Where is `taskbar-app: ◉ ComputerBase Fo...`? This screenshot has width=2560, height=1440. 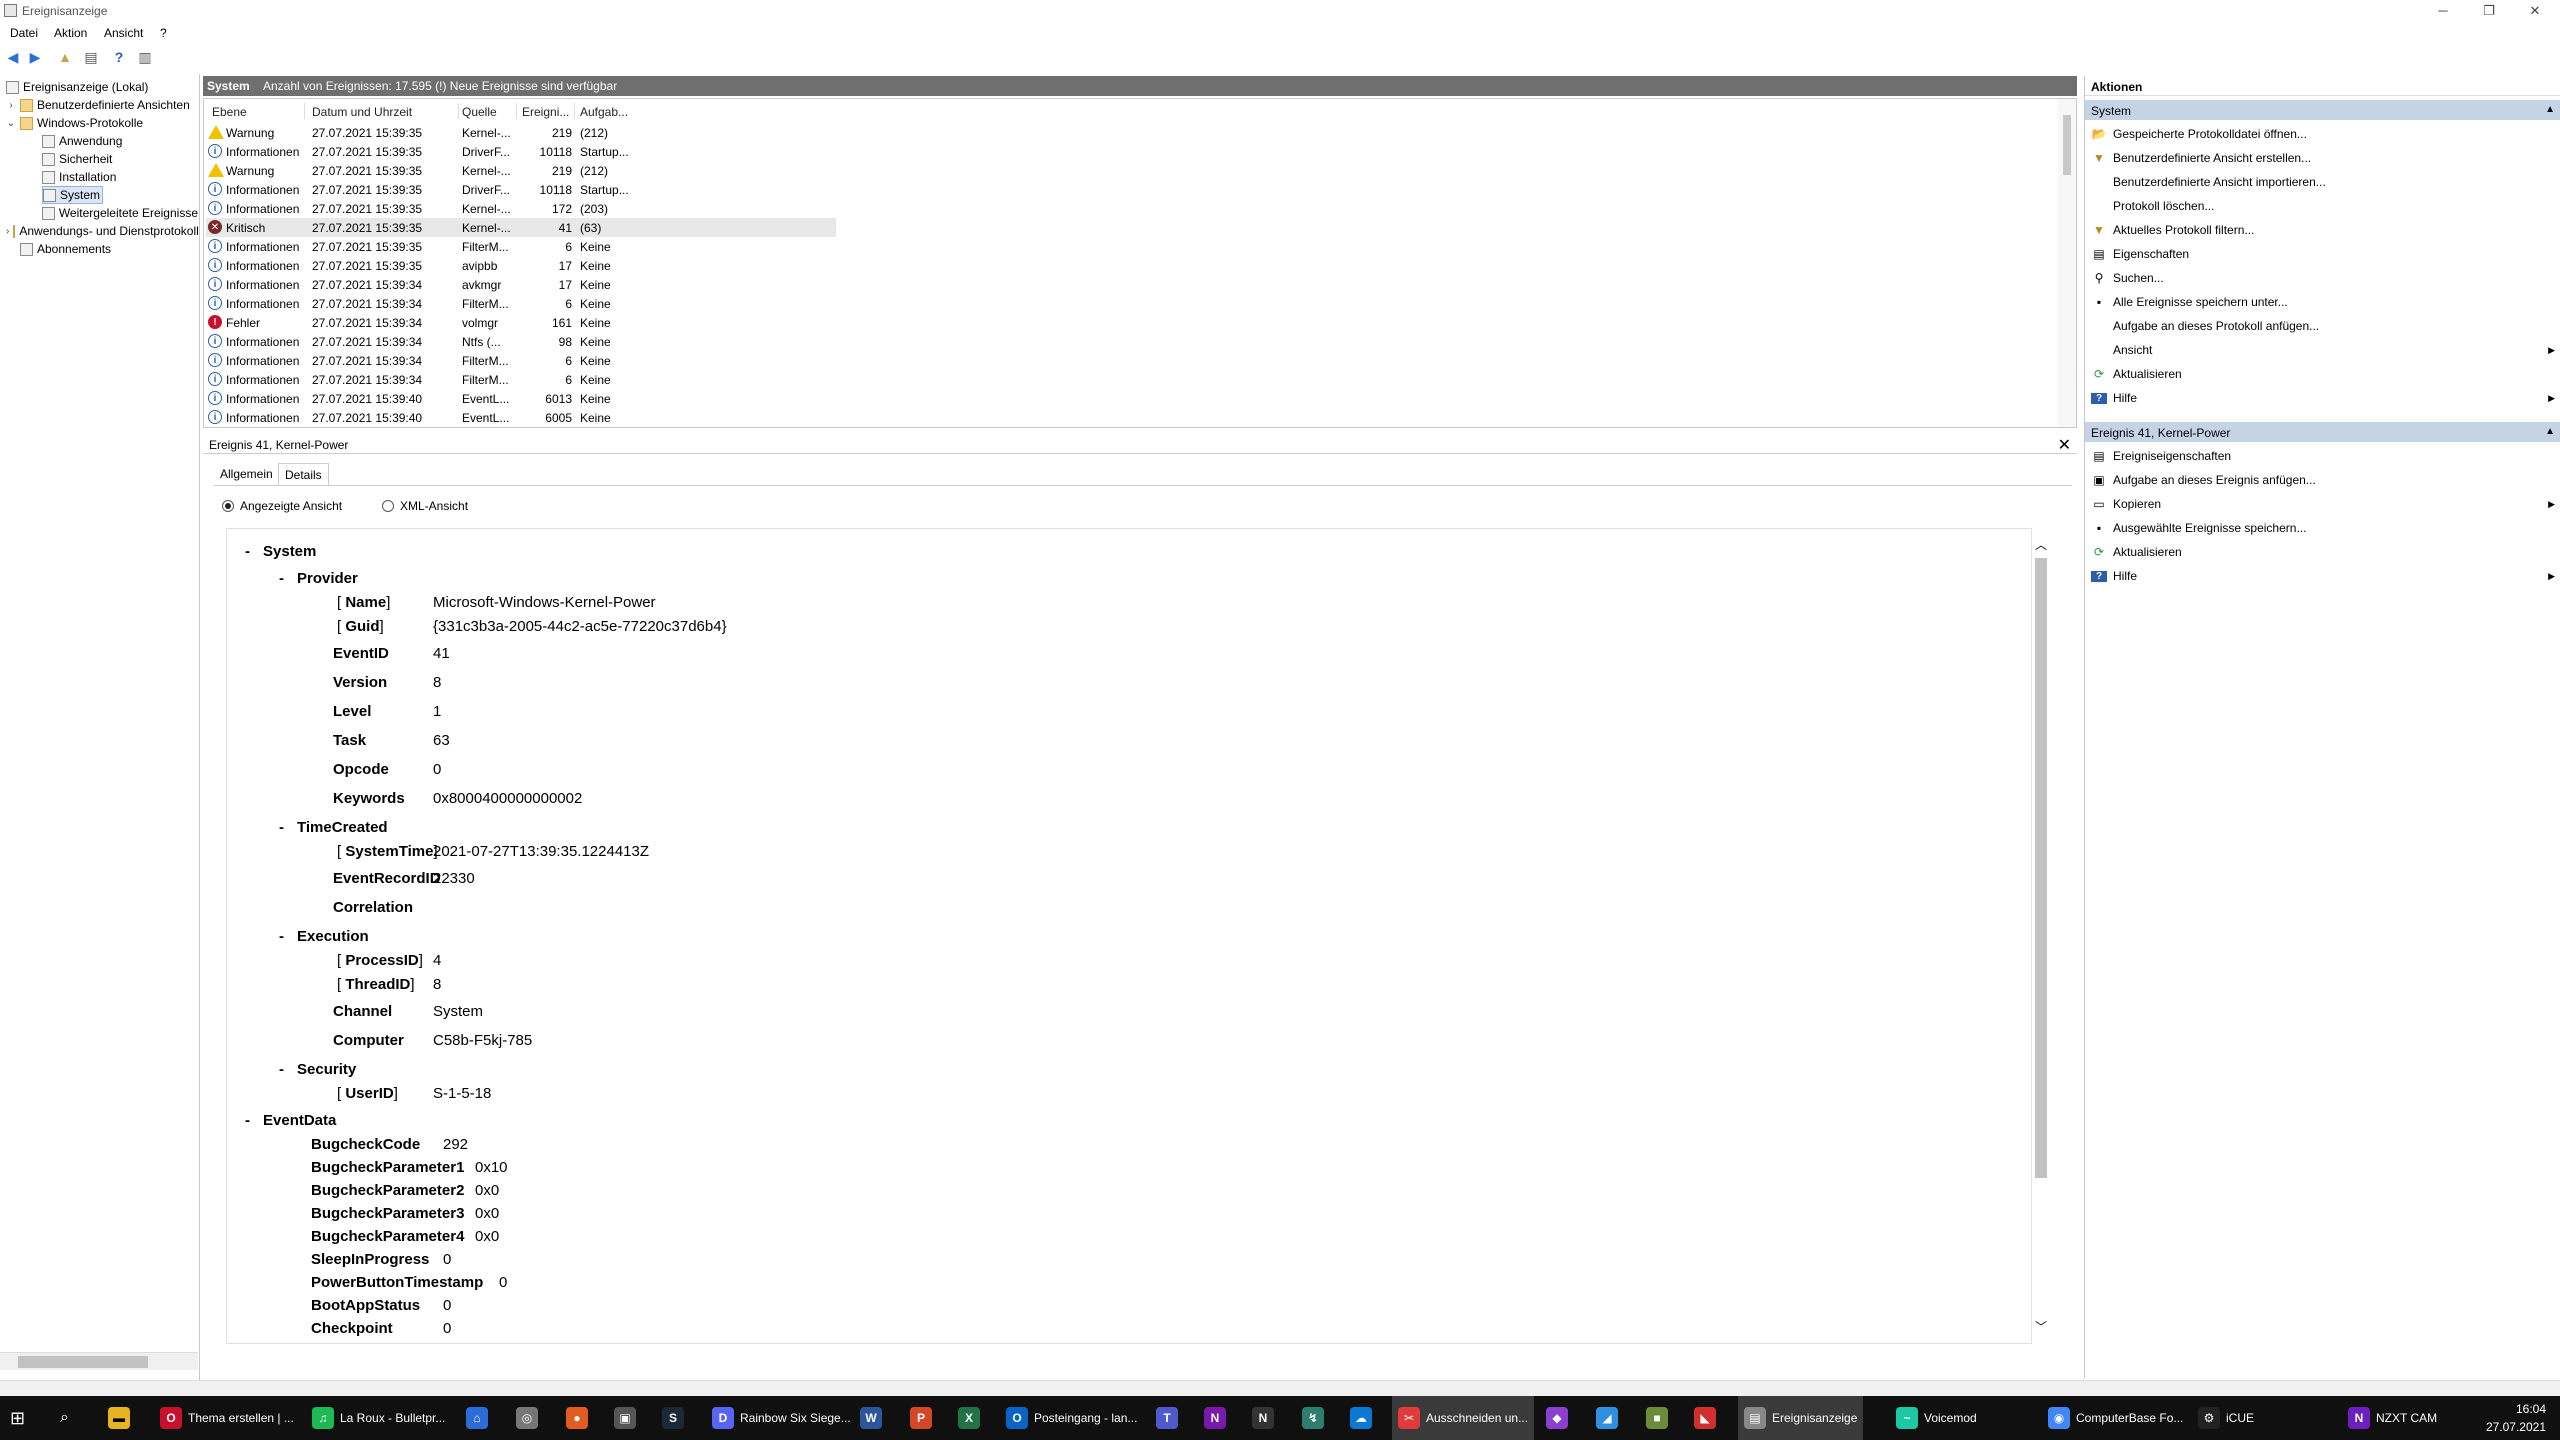
taskbar-app: ◉ ComputerBase Fo... is located at coordinates (2115, 1418).